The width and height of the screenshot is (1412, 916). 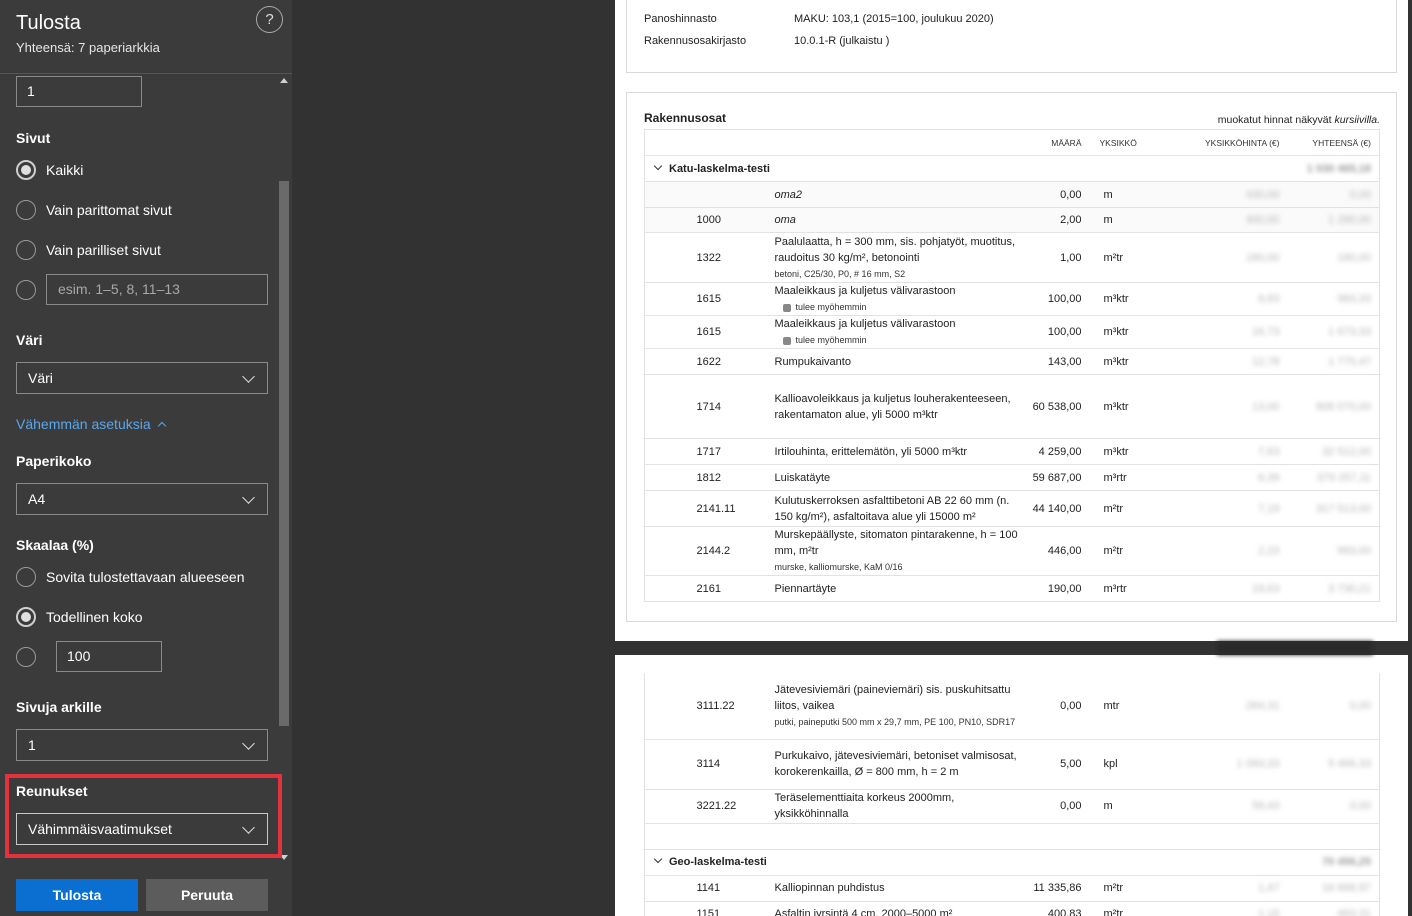 What do you see at coordinates (37, 499) in the screenshot?
I see `paper-size-value: A4` at bounding box center [37, 499].